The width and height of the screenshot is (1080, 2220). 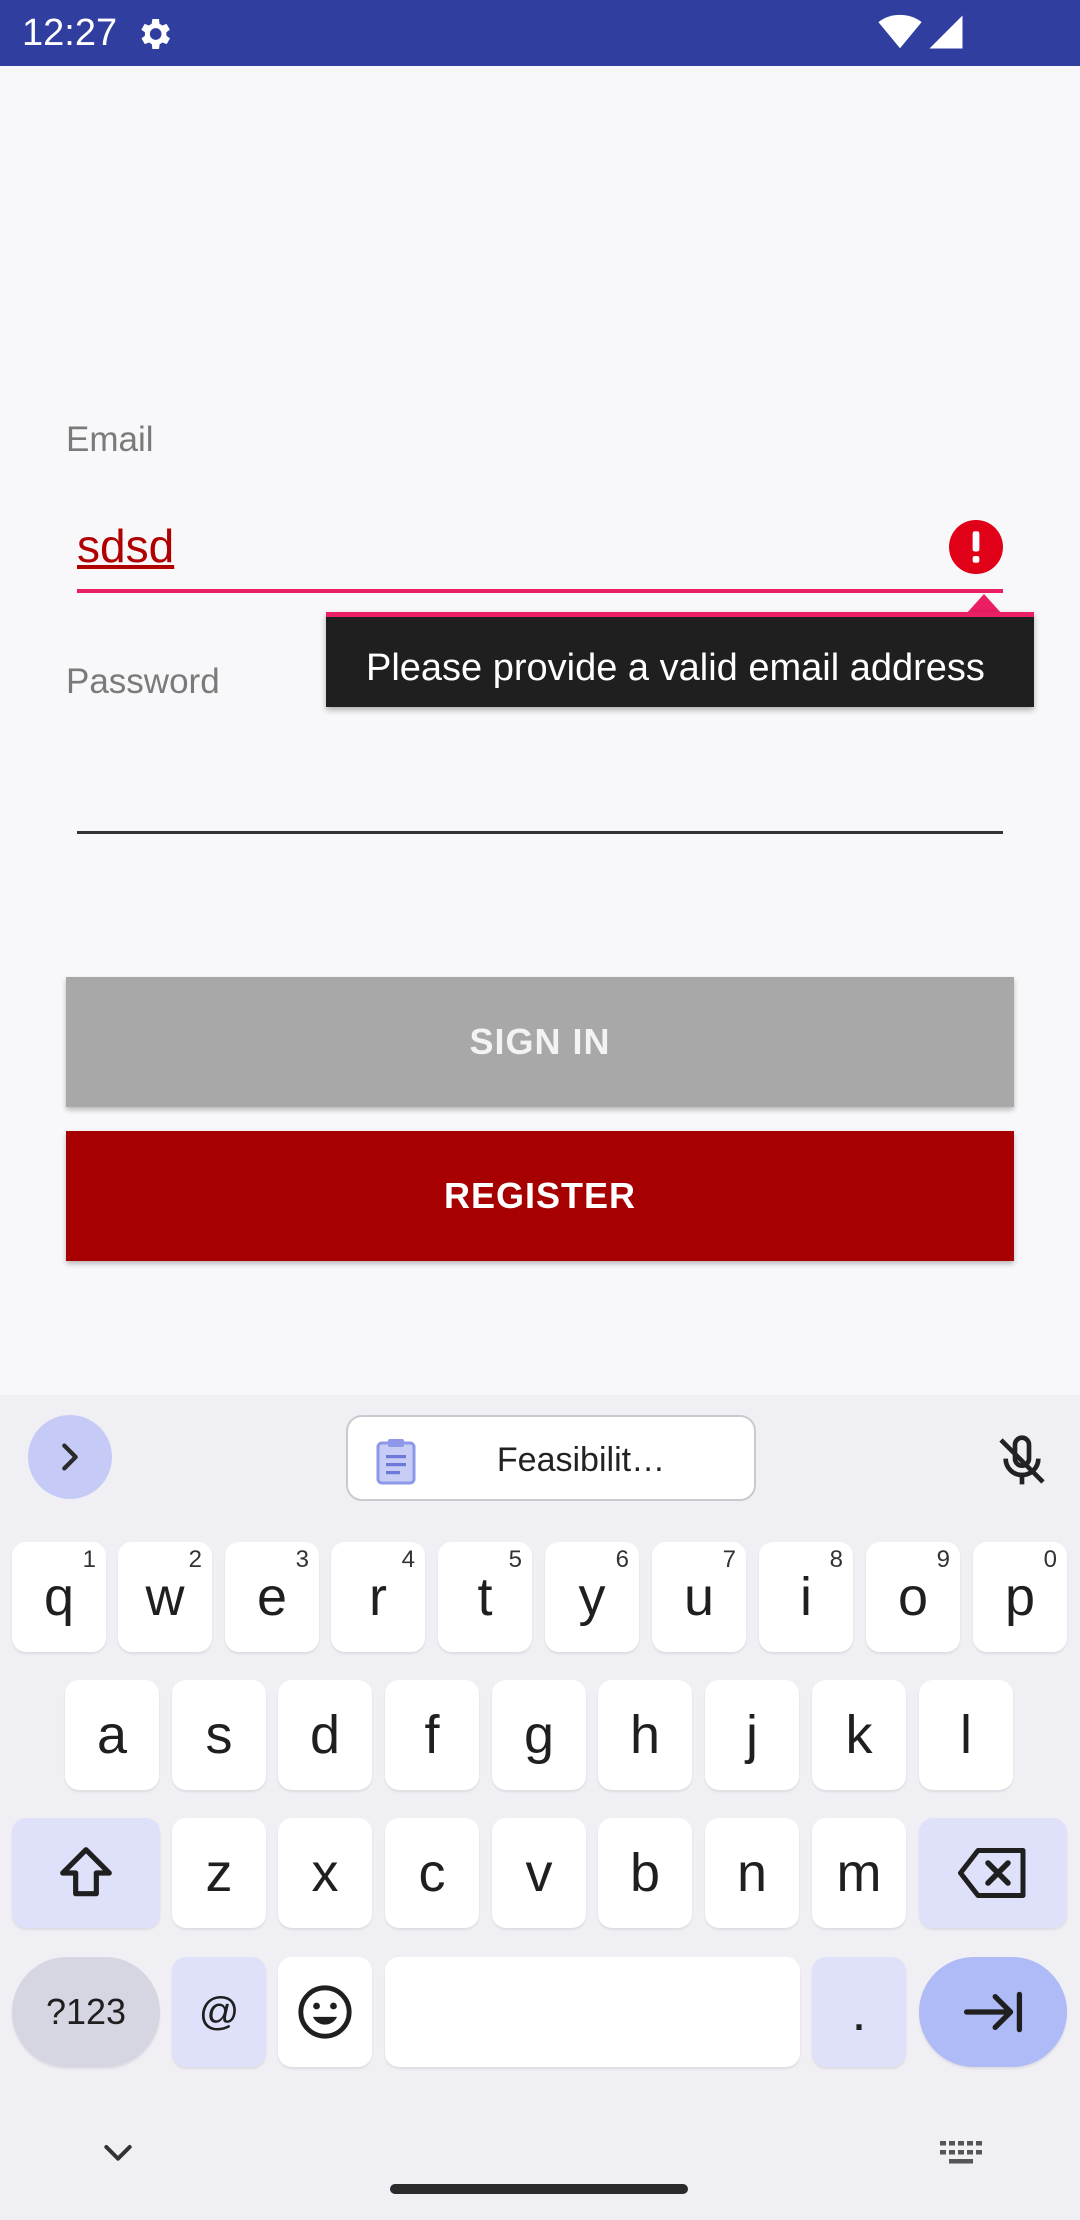 I want to click on keyboard-expand-button, so click(x=70, y=1457).